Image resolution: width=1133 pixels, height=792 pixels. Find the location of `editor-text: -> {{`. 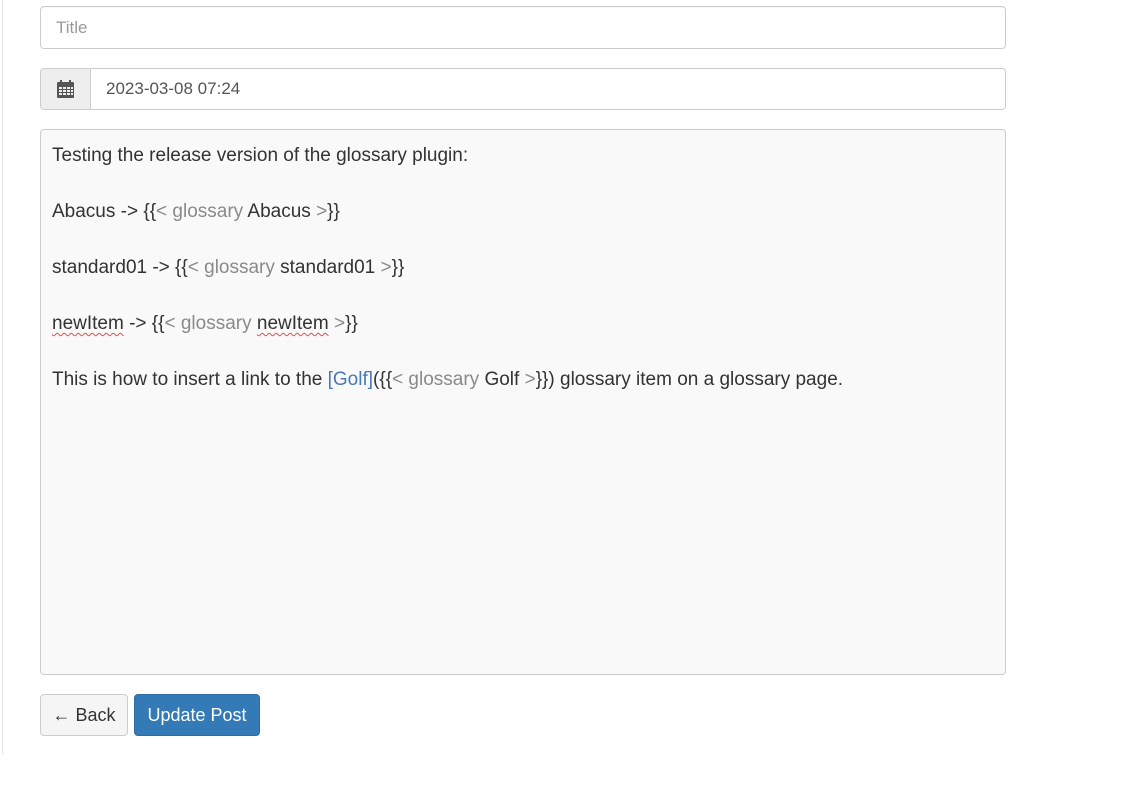

editor-text: -> {{ is located at coordinates (144, 323).